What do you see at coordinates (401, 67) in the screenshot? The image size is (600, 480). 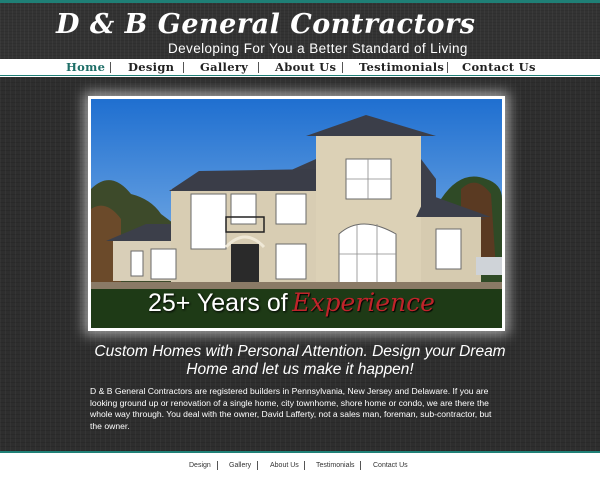 I see `nav-item-testimonials: Testimonials` at bounding box center [401, 67].